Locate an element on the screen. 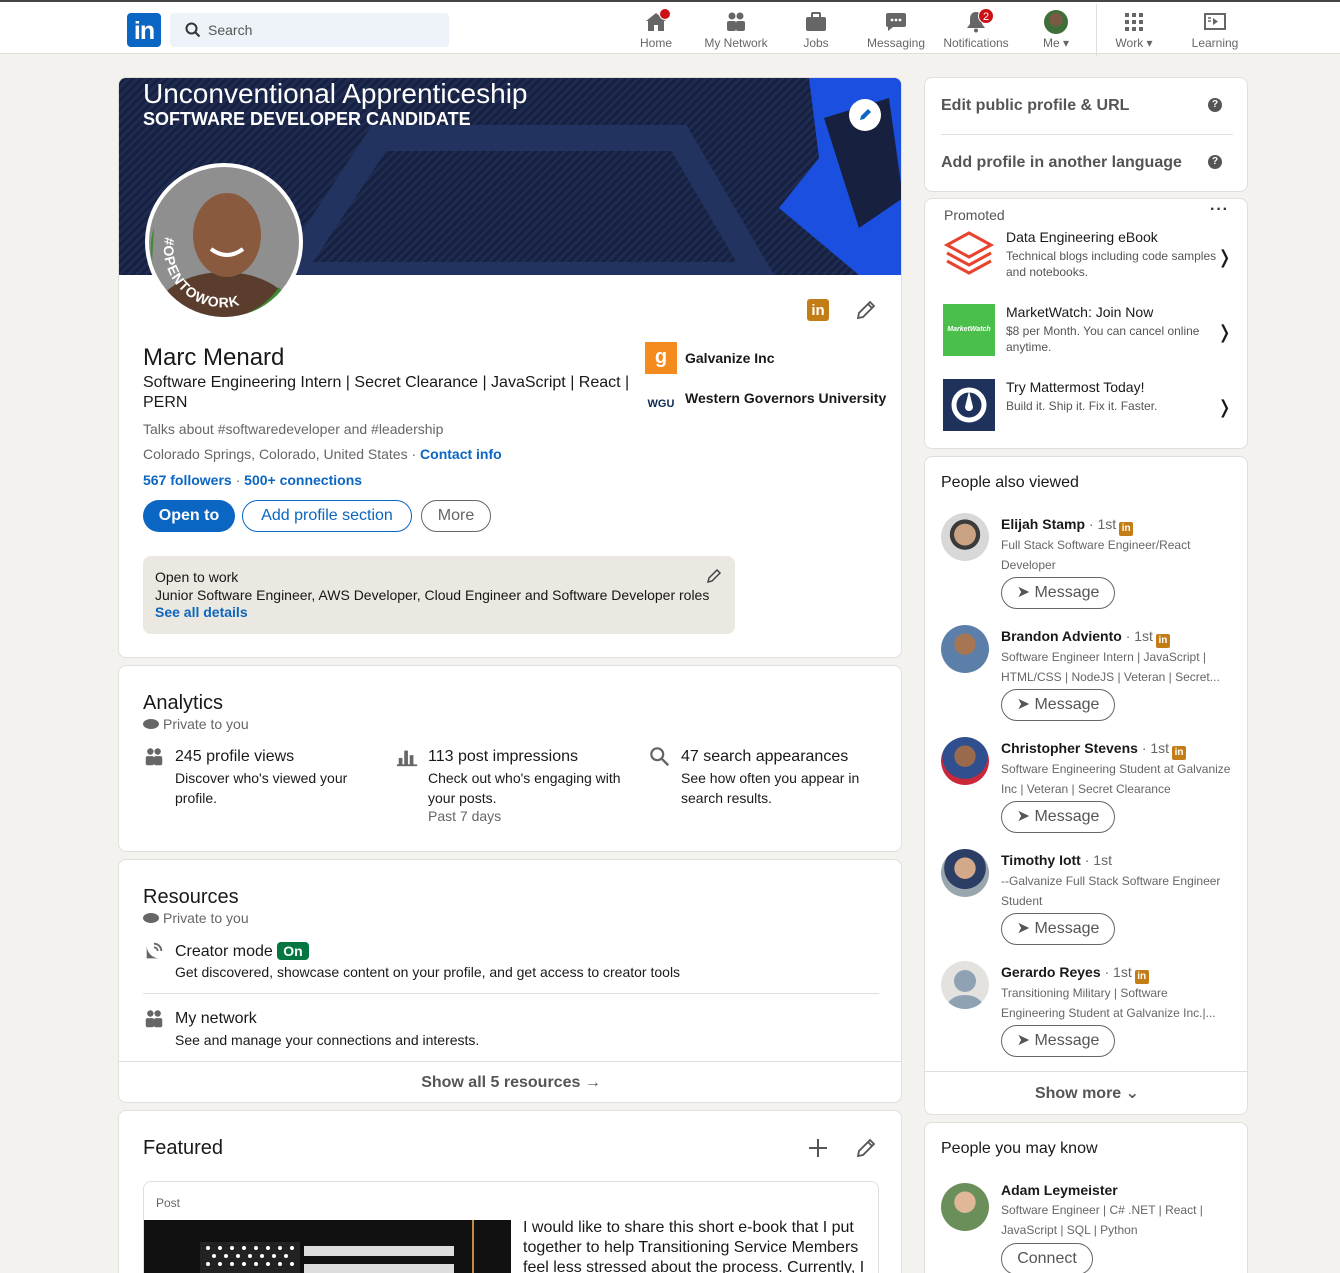  send-icon: ➤ is located at coordinates (1023, 816).